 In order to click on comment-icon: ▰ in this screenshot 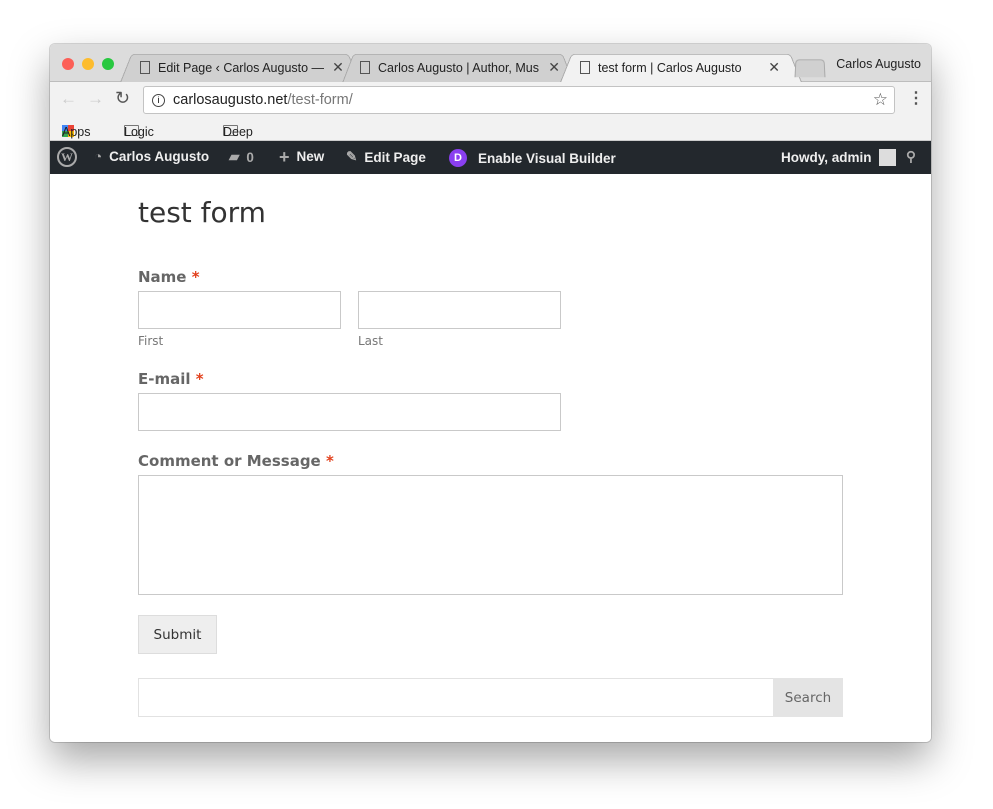, I will do `click(234, 156)`.